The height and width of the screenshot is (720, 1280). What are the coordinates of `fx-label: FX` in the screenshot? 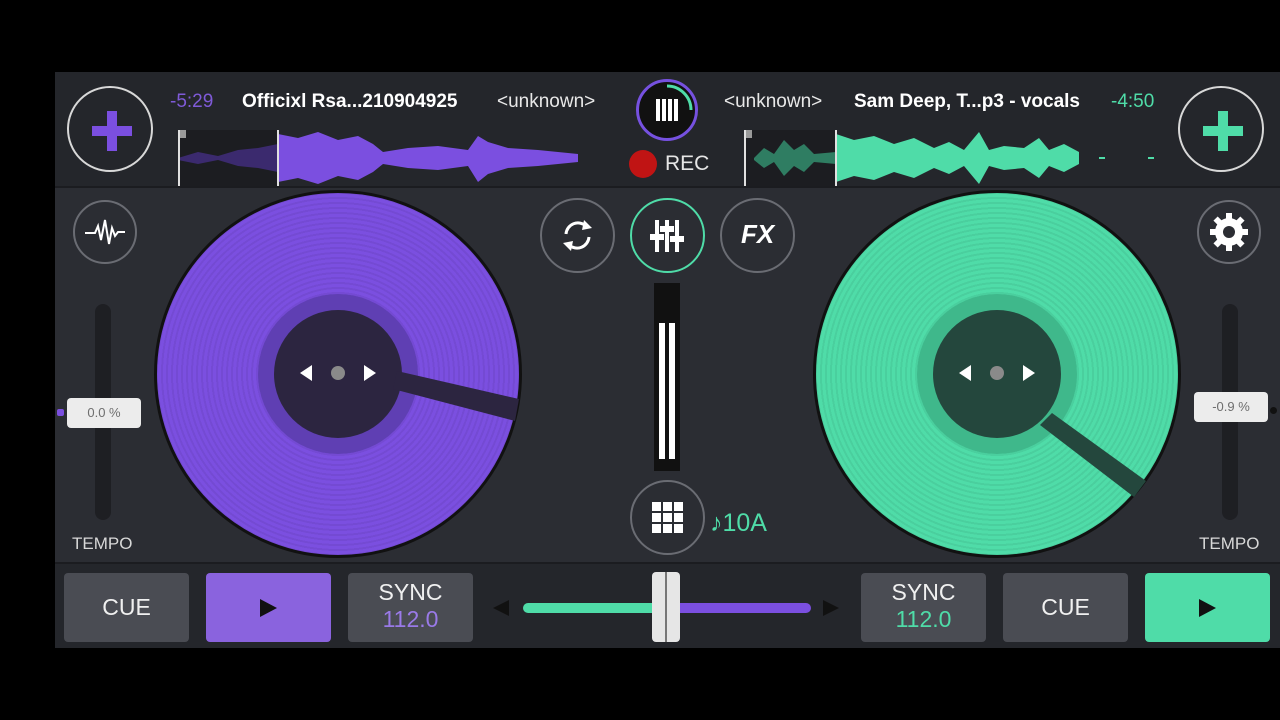 It's located at (758, 234).